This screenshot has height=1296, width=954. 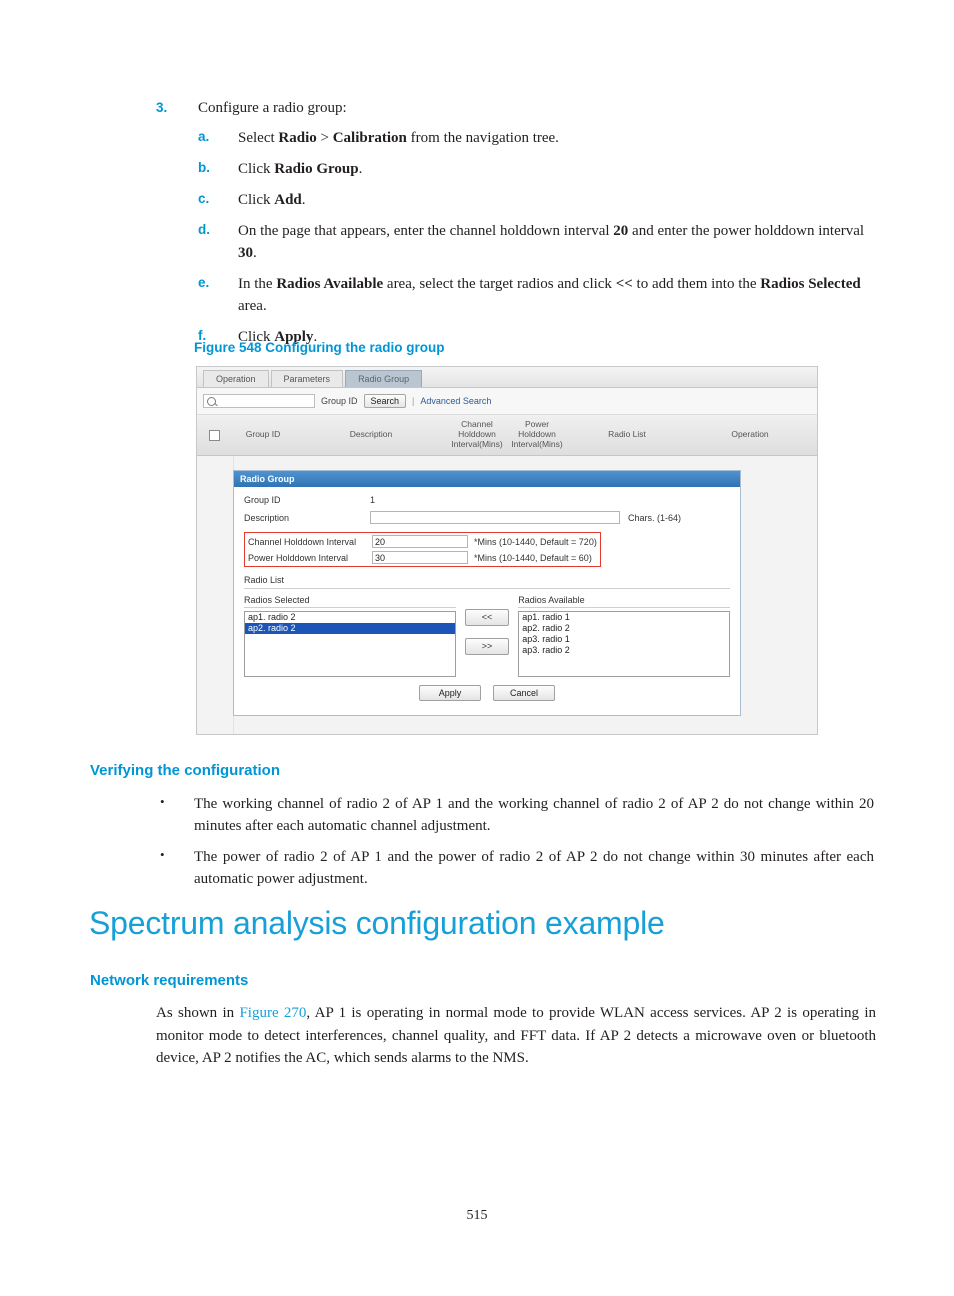 I want to click on panel-title: Radio Group, so click(x=487, y=479).